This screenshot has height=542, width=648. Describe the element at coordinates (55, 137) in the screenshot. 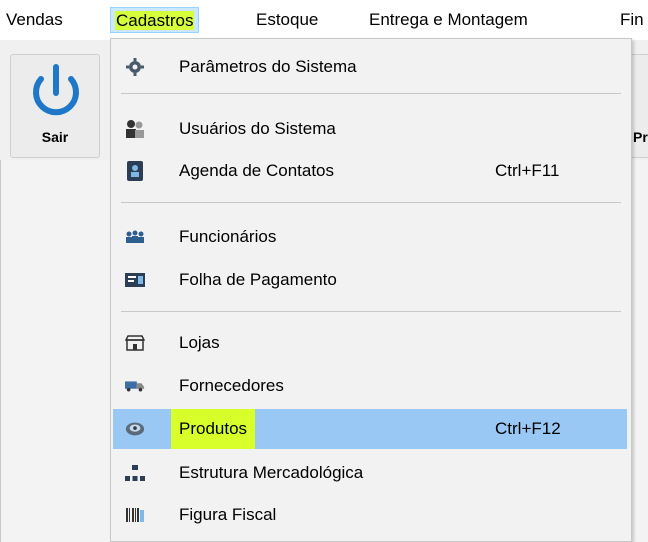

I see `exit-label: Sair` at that location.